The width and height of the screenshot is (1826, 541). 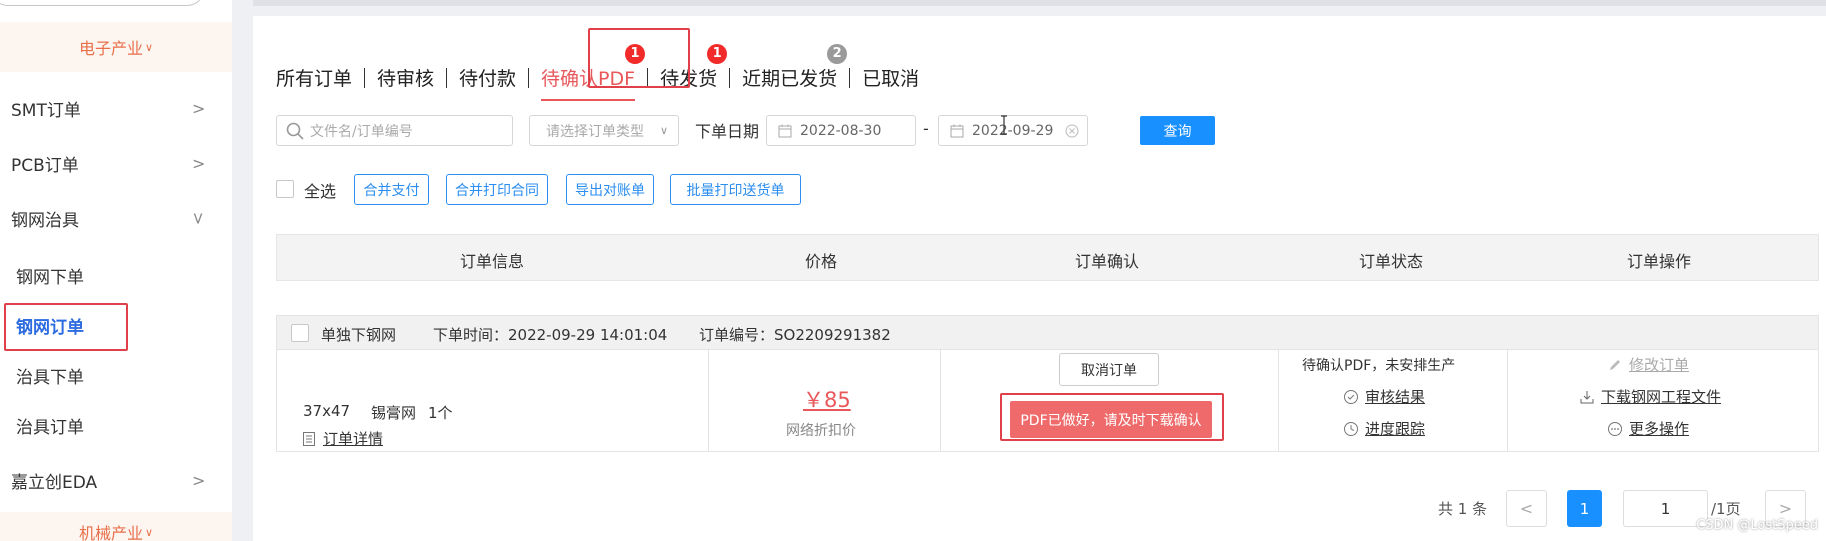 What do you see at coordinates (1757, 525) in the screenshot?
I see `watermark: CSDN @LostSpeed` at bounding box center [1757, 525].